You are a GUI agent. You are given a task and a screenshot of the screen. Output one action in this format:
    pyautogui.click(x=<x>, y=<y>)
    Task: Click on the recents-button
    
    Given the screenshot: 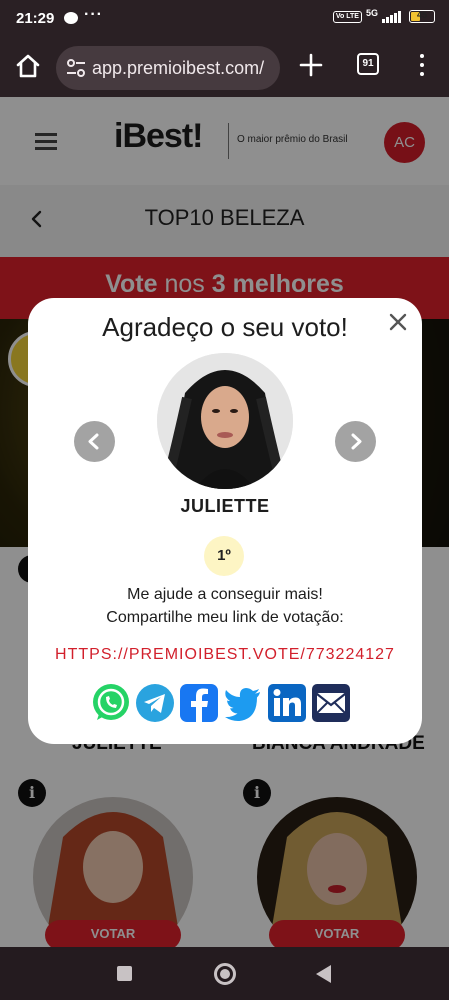 What is the action you would take?
    pyautogui.click(x=124, y=973)
    